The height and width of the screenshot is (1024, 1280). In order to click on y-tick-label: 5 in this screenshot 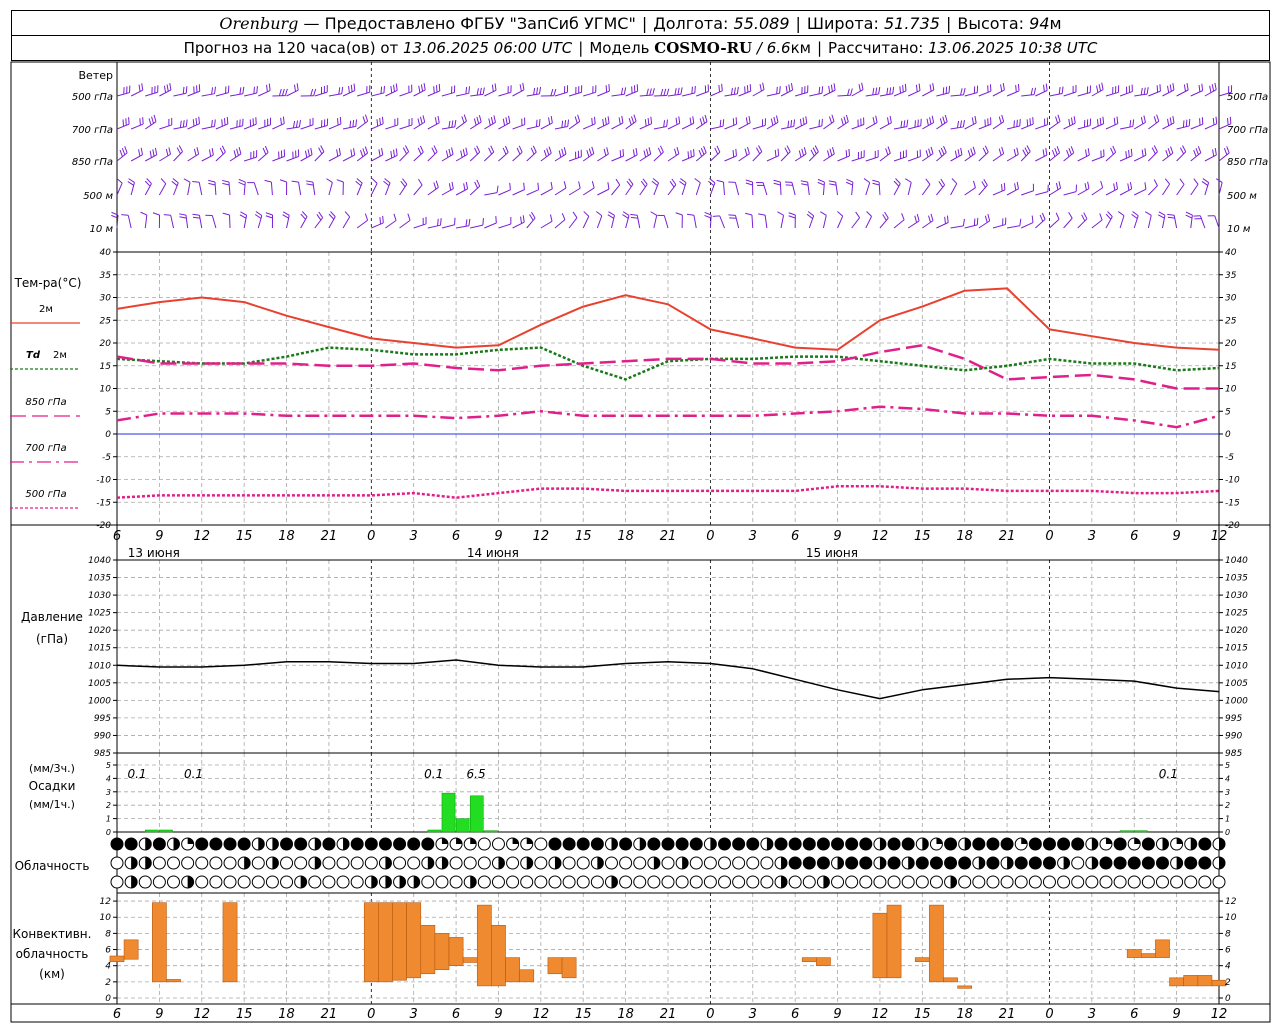, I will do `click(1228, 412)`.